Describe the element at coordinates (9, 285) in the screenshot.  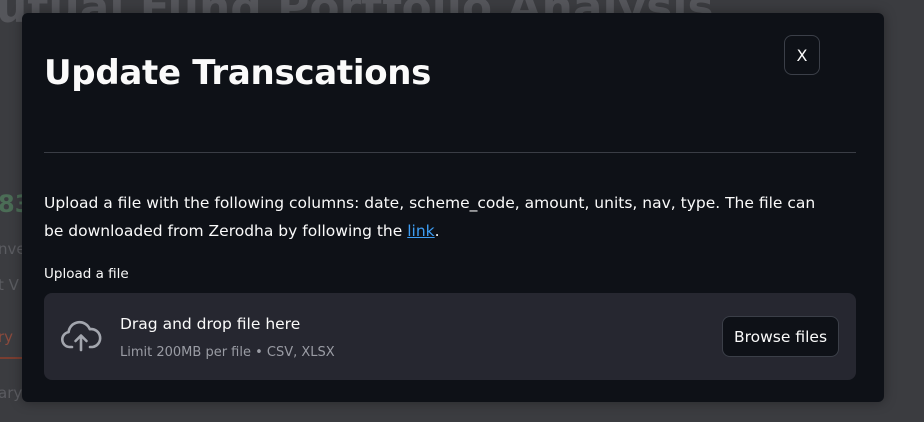
I see `background-label-fragment: t V` at that location.